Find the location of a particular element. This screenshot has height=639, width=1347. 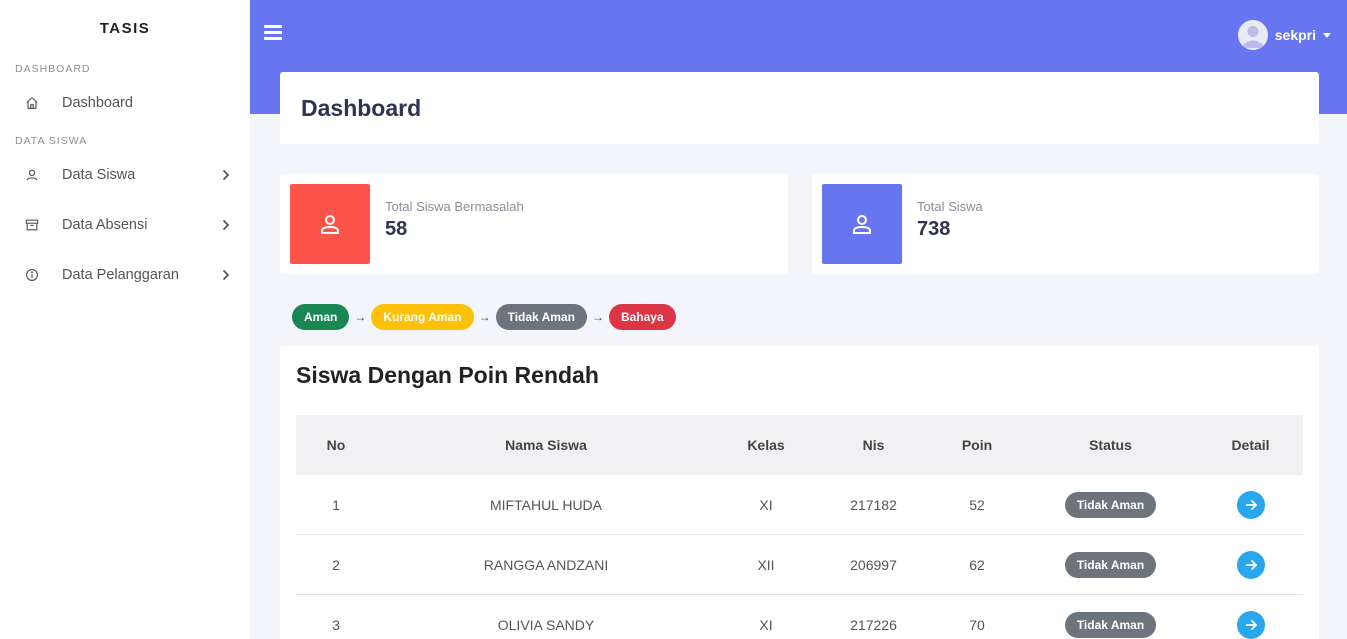

sidebar-item-data-pelanggaran: Data Pelanggaran is located at coordinates (125, 275).